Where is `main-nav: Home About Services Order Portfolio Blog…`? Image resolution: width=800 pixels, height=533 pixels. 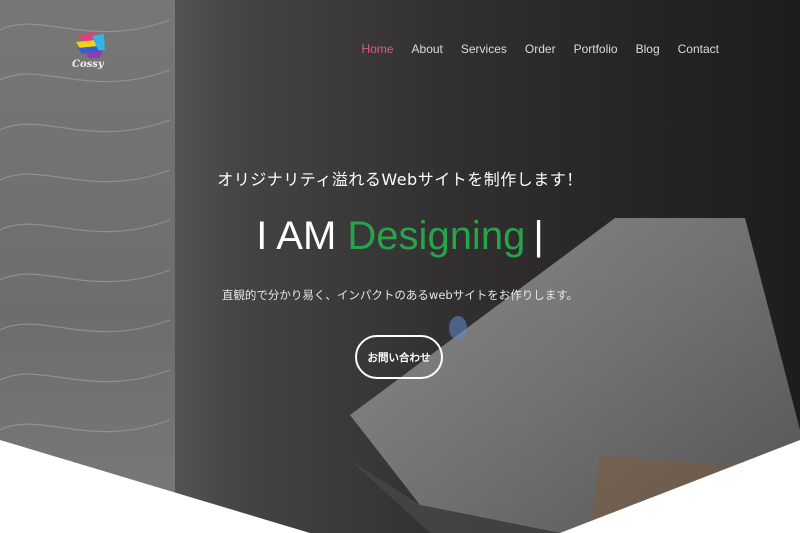
main-nav: Home About Services Order Portfolio Blog… is located at coordinates (532, 49).